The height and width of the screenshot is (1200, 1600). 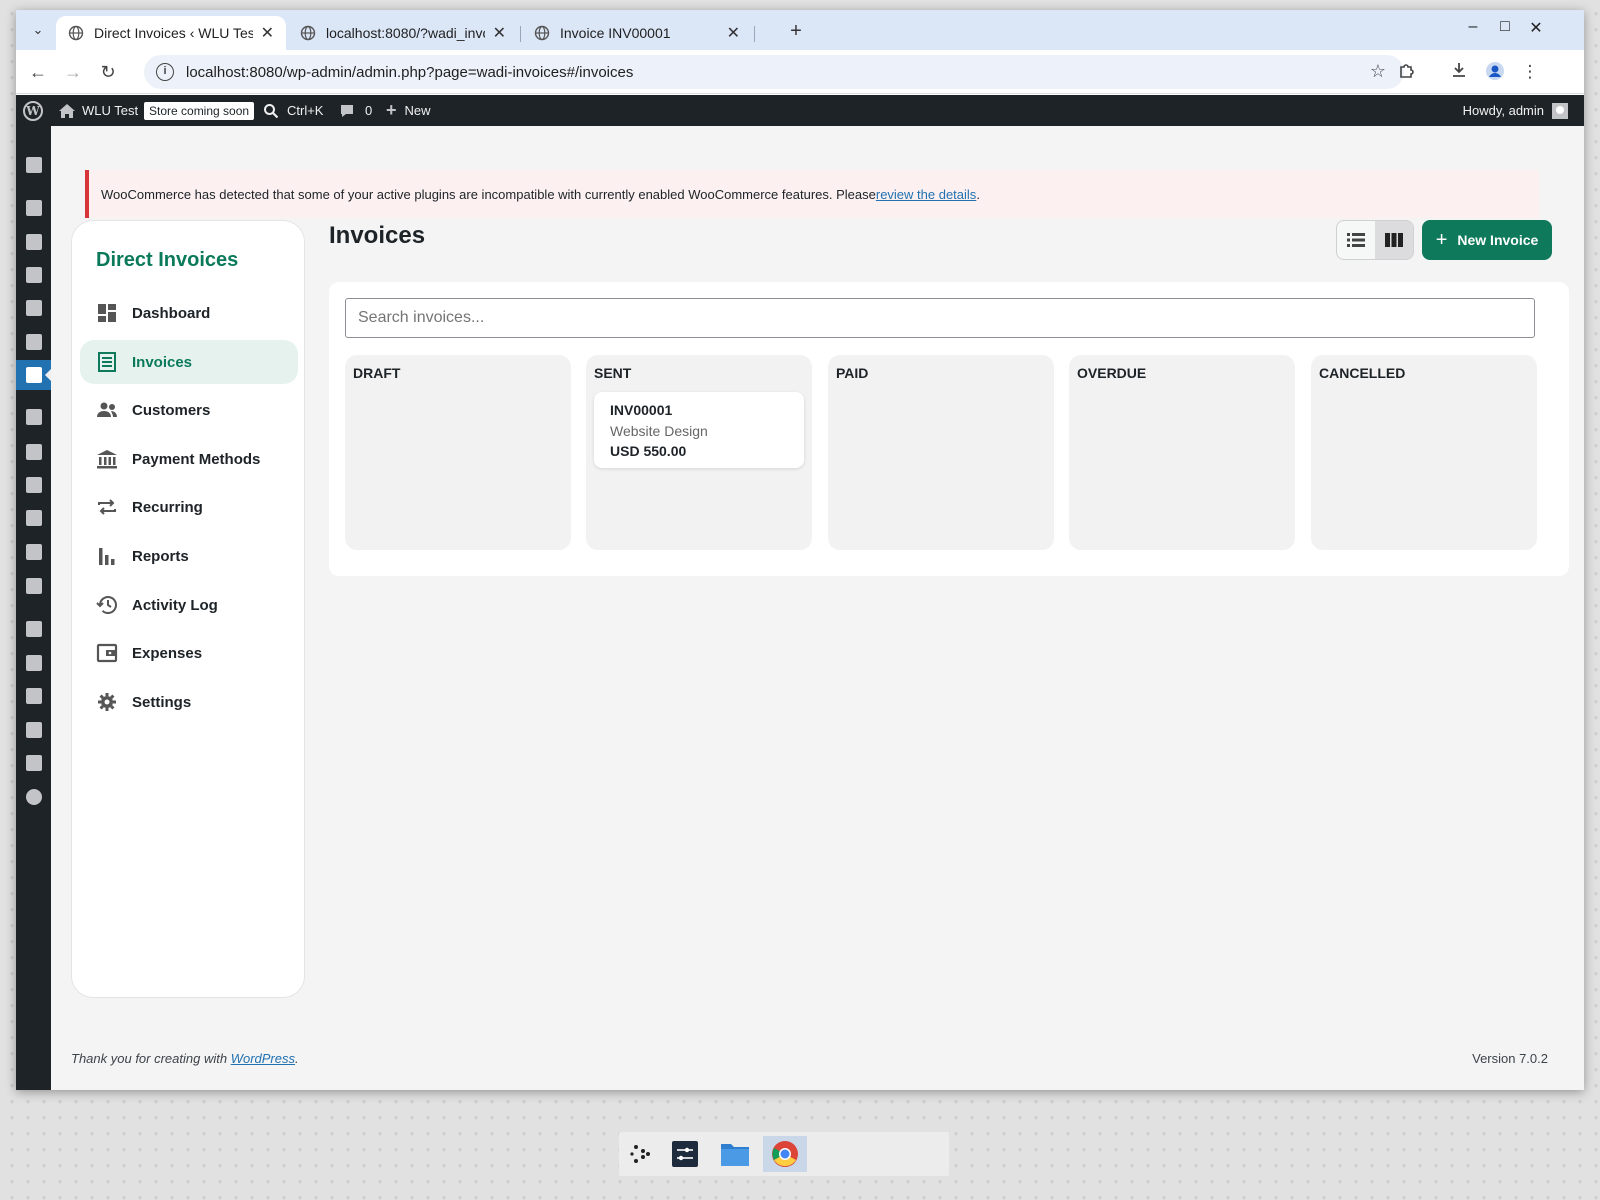 I want to click on download-icon, so click(x=1459, y=72).